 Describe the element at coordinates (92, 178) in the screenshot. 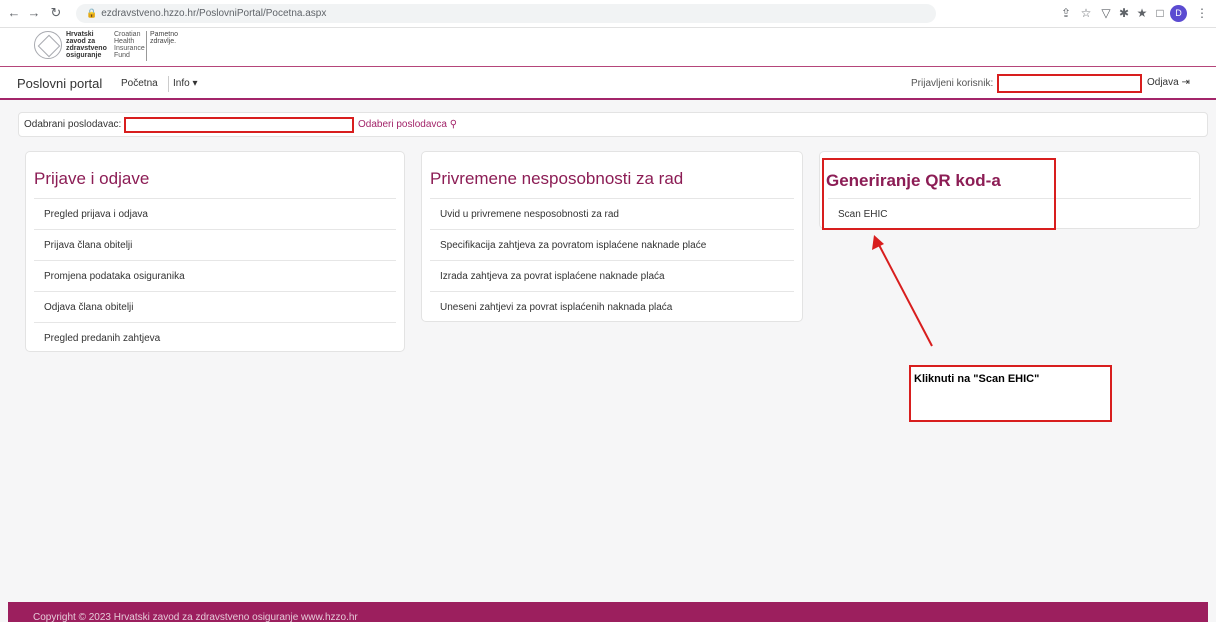

I see `card-title: Prijave i odjave` at that location.